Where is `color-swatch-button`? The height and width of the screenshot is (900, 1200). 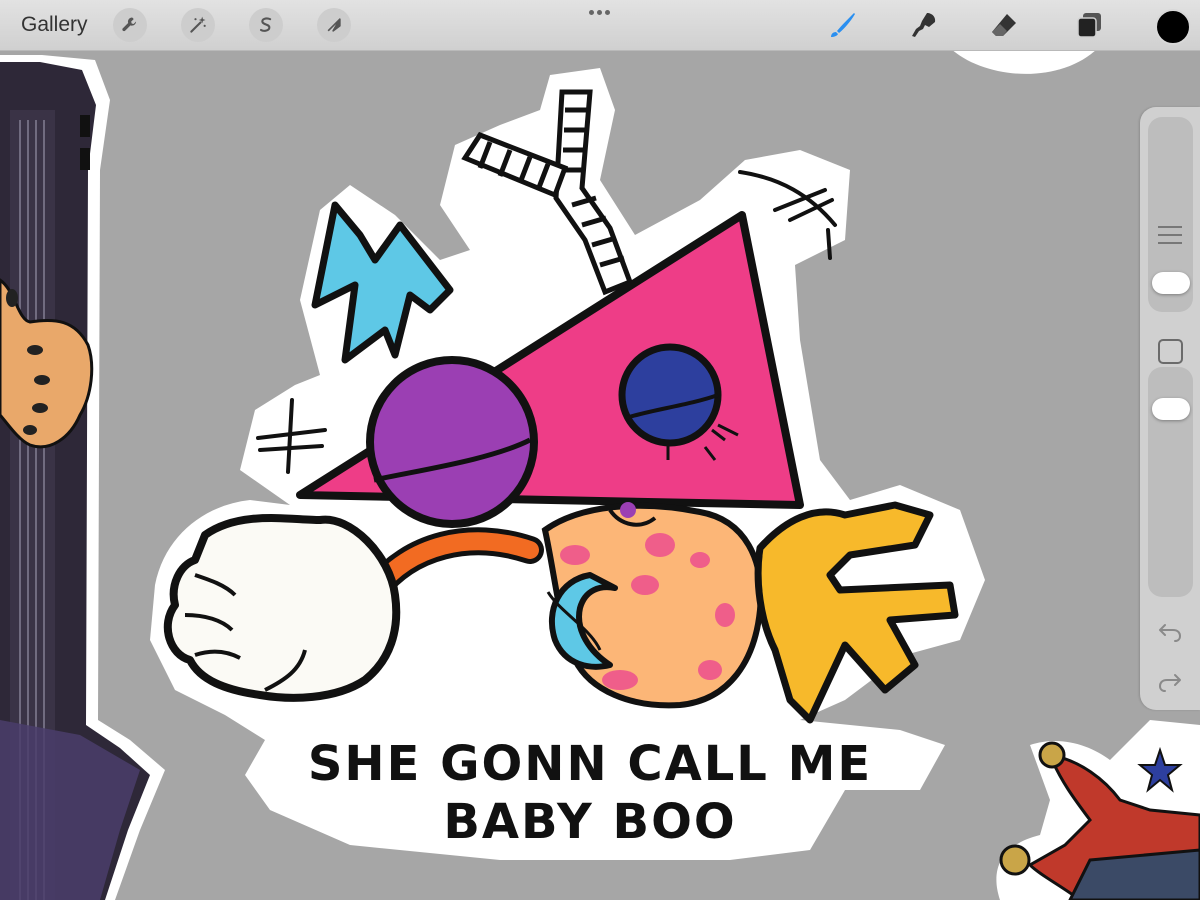
color-swatch-button is located at coordinates (1173, 27).